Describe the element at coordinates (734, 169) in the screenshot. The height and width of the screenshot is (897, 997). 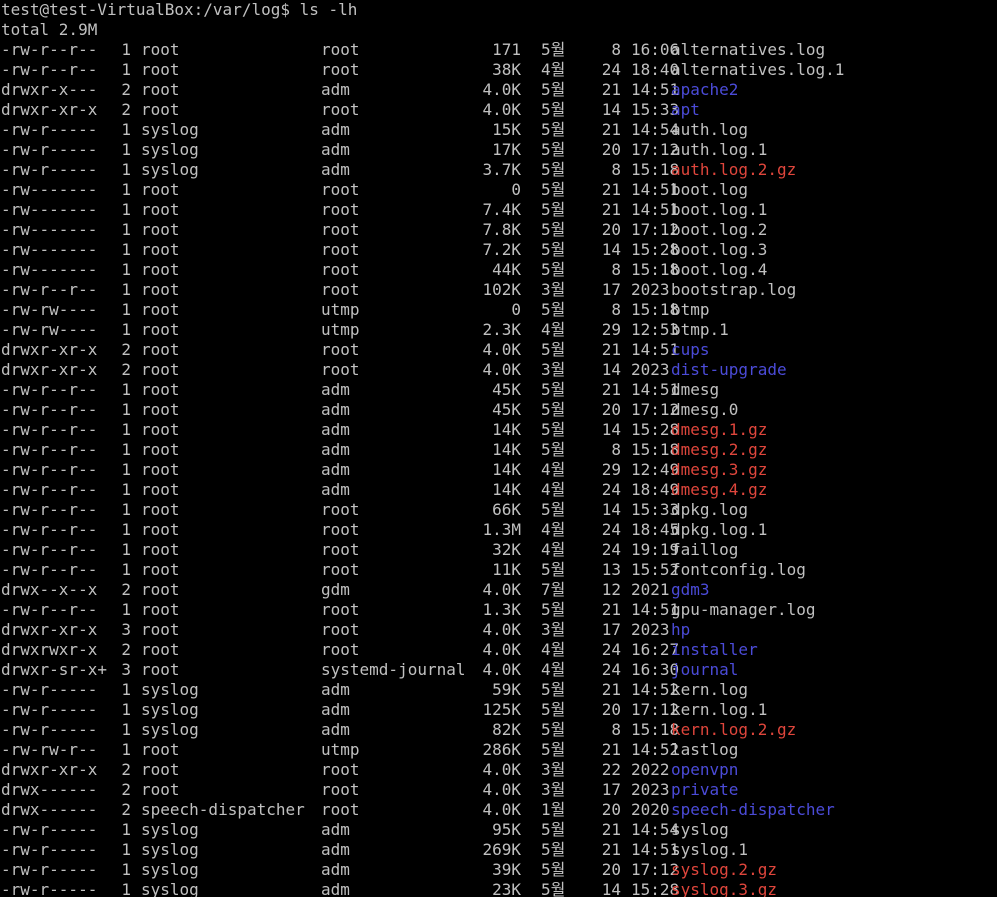
I see `file-name: auth.log.2.gz` at that location.